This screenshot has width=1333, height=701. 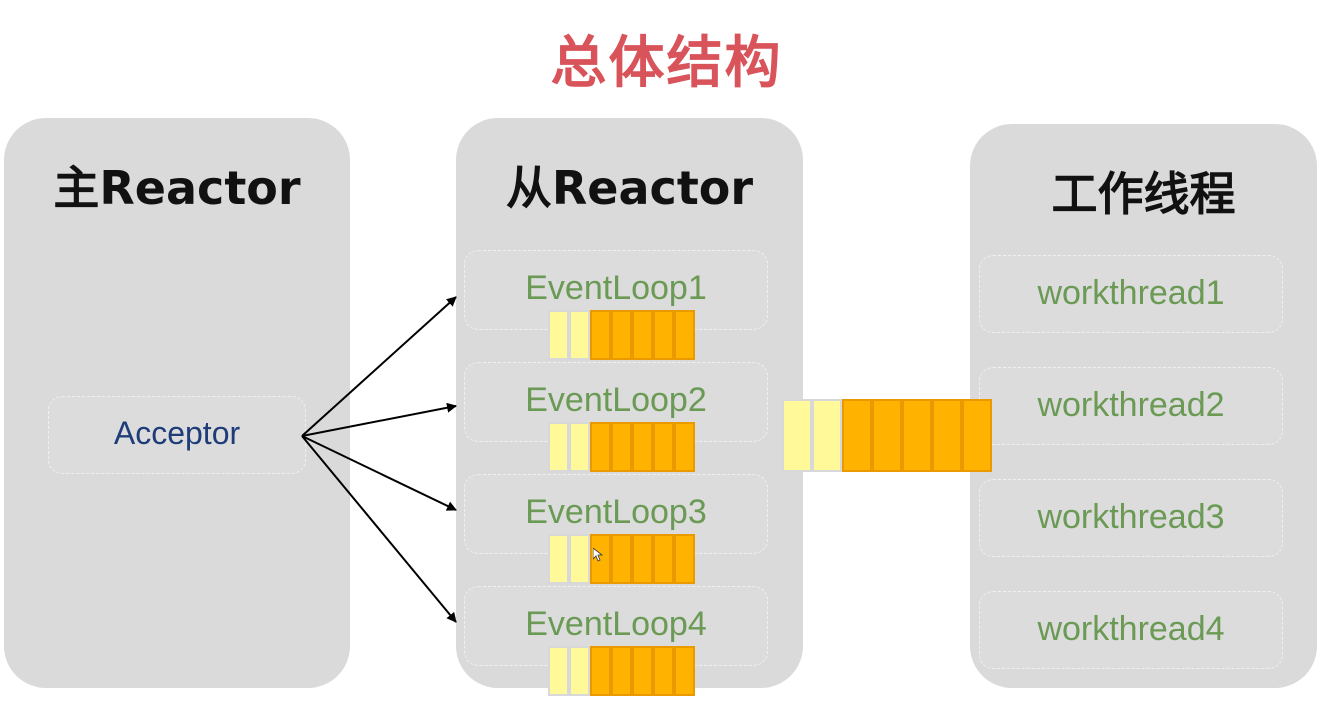 I want to click on dispatch-arrows, so click(x=379, y=459).